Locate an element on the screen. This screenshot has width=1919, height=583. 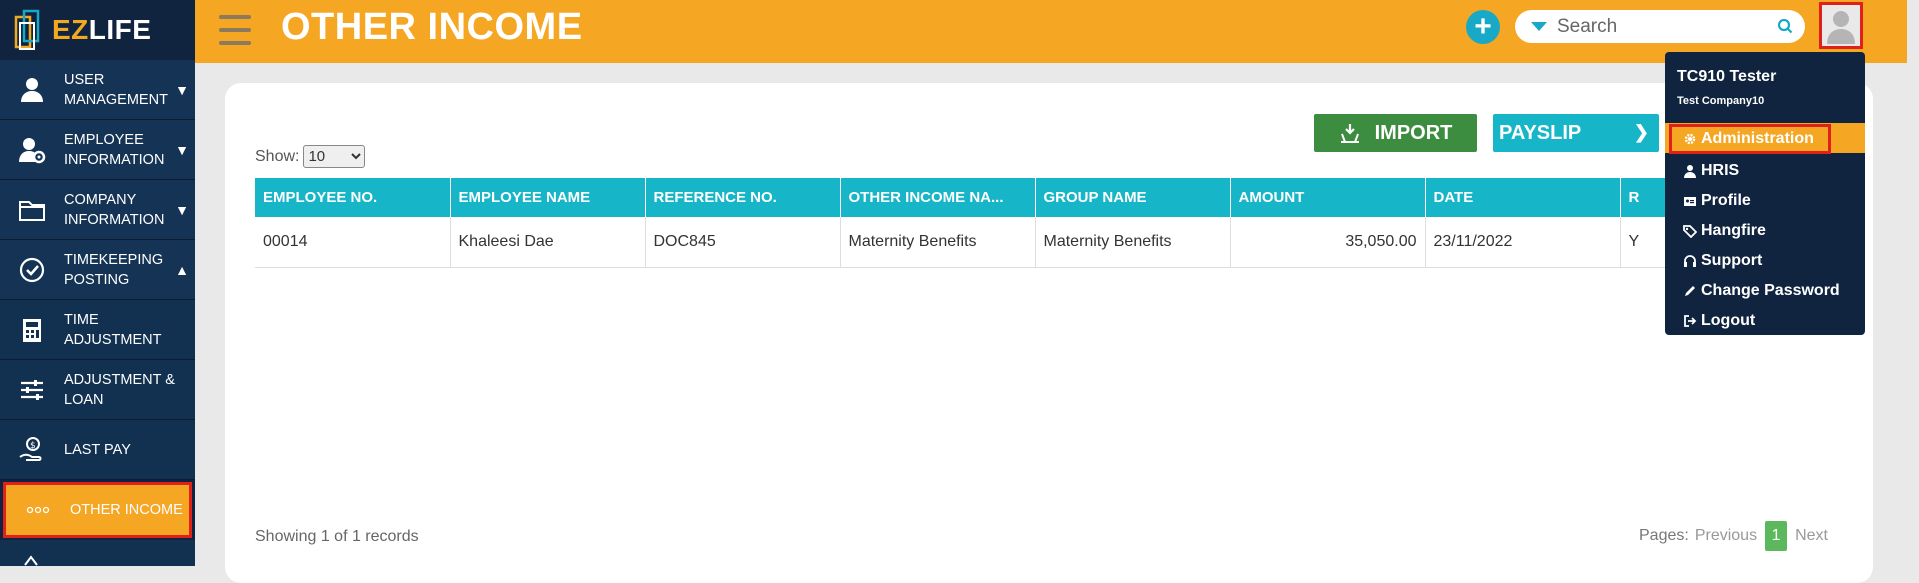
menu-item-label: Administration is located at coordinates (1757, 138).